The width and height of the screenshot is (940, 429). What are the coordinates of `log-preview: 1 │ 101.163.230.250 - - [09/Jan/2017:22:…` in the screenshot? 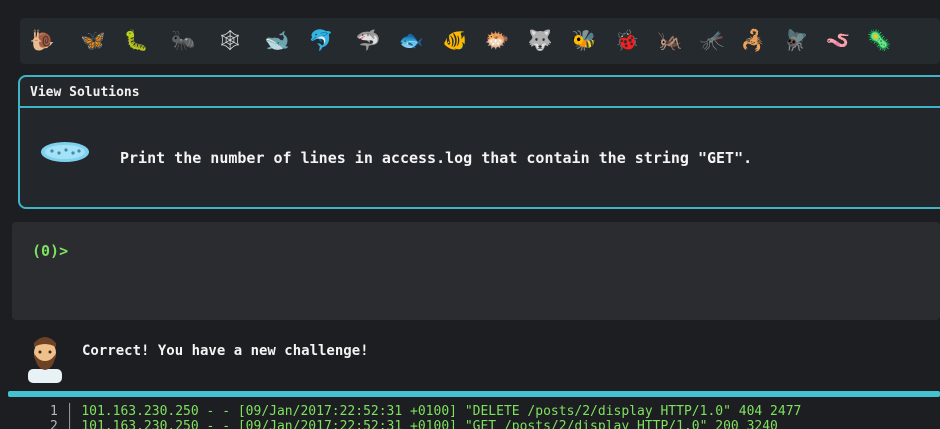 It's located at (470, 414).